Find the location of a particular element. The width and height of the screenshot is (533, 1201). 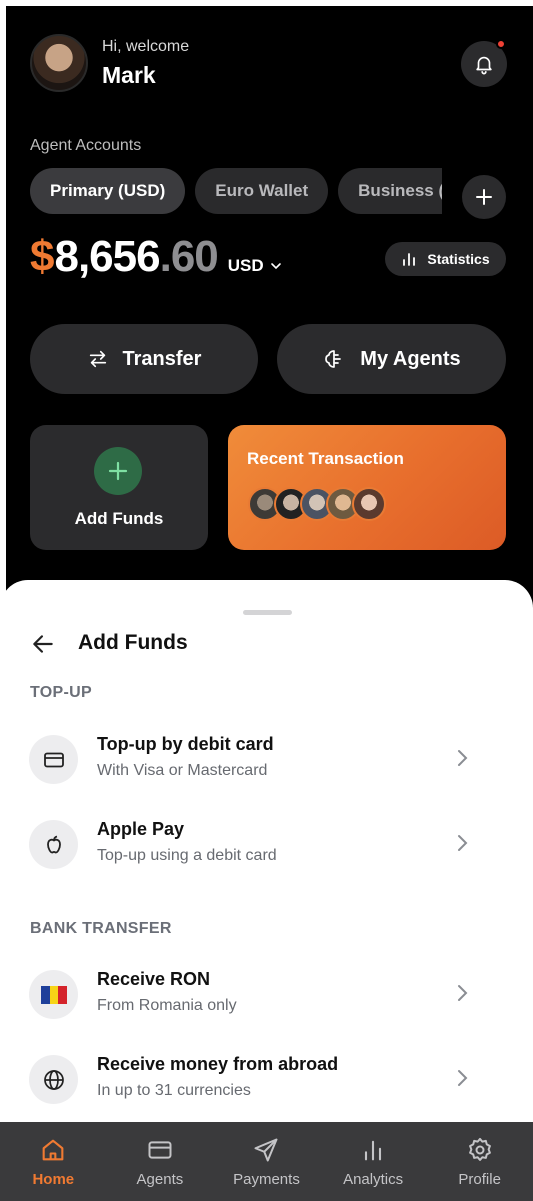

option-subtitle: In up to 31 currencies is located at coordinates (174, 1090).